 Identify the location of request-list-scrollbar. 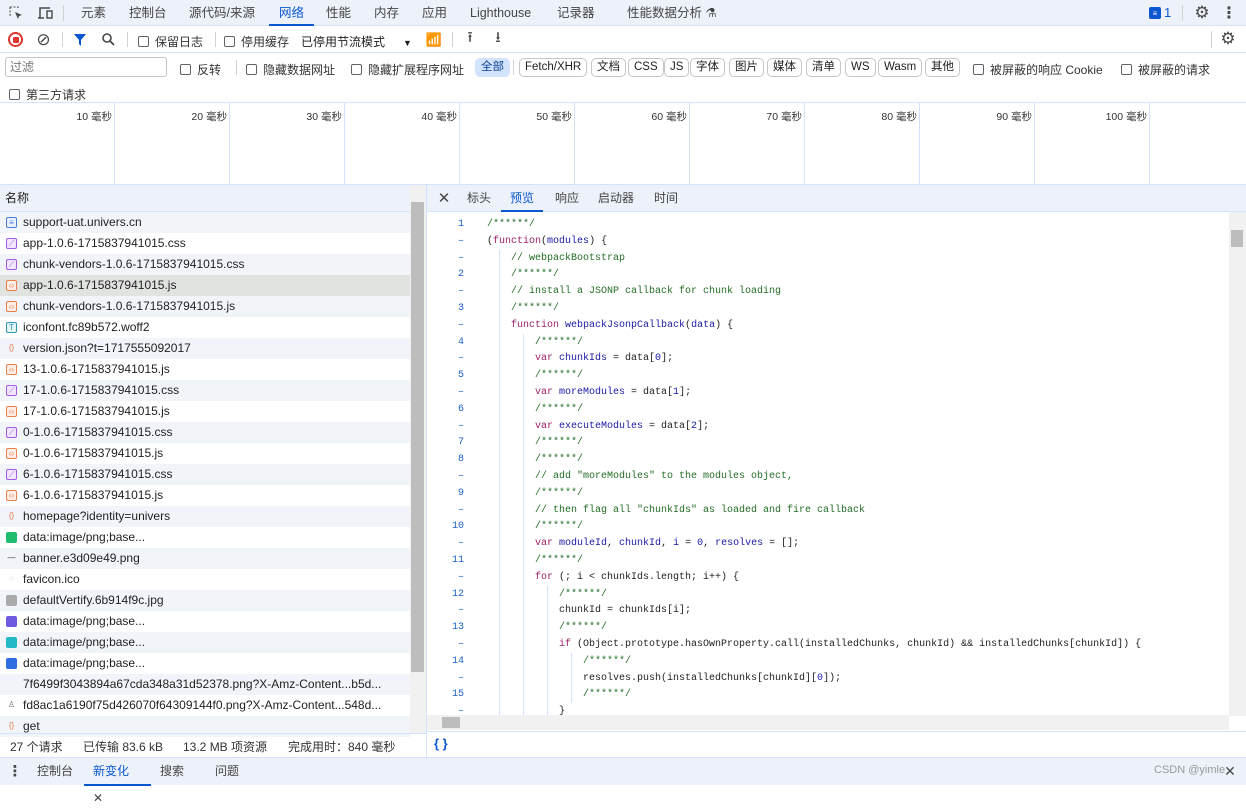
(418, 459).